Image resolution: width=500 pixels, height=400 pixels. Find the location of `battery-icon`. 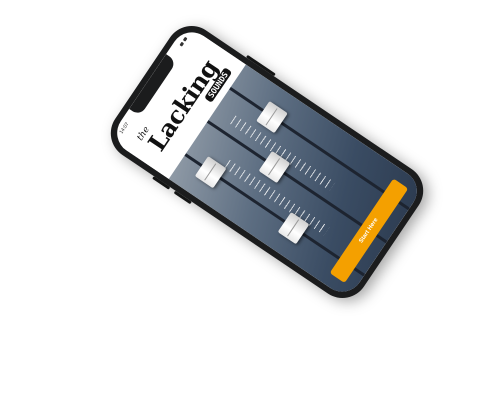

battery-icon is located at coordinates (185, 39).